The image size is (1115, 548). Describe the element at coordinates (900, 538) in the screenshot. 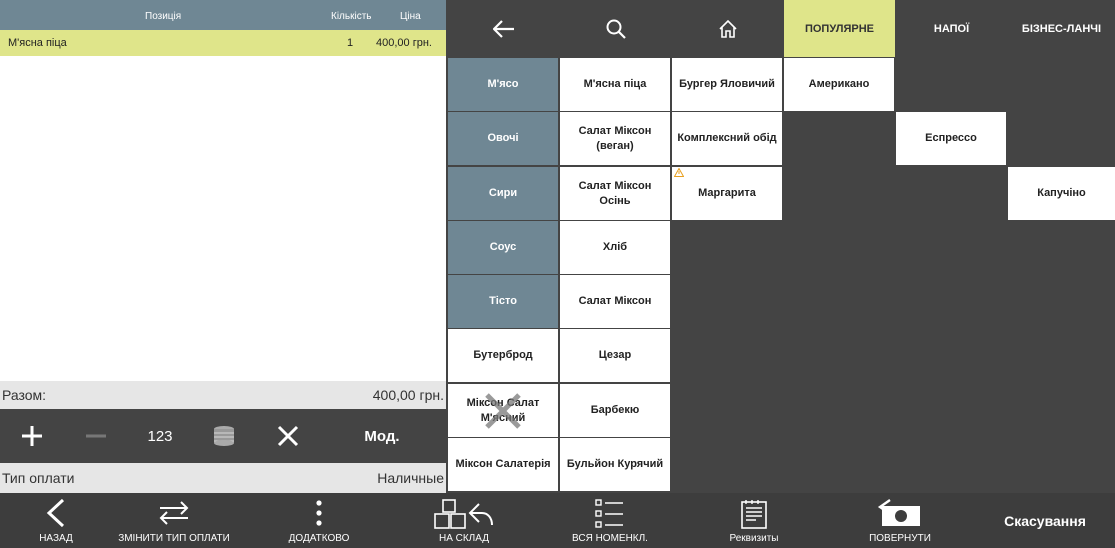

I see `refund-label: ПОВЕРНУТИ` at that location.